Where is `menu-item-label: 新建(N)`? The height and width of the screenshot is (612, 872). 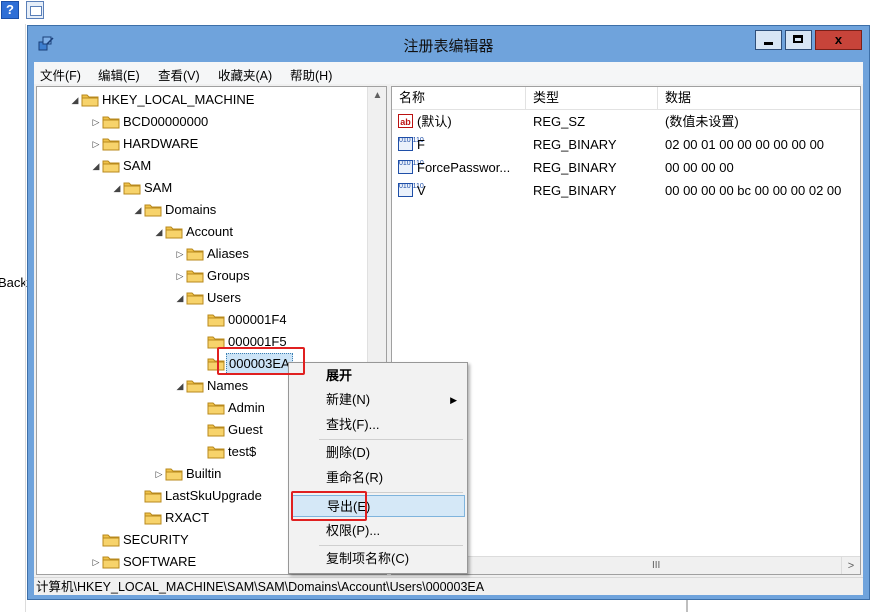
menu-item-label: 新建(N) is located at coordinates (348, 399).